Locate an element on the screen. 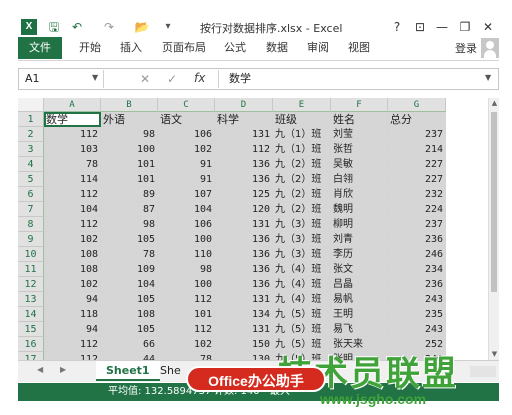 The image size is (512, 415). sheet-prev-icon: ◀ is located at coordinates (40, 369).